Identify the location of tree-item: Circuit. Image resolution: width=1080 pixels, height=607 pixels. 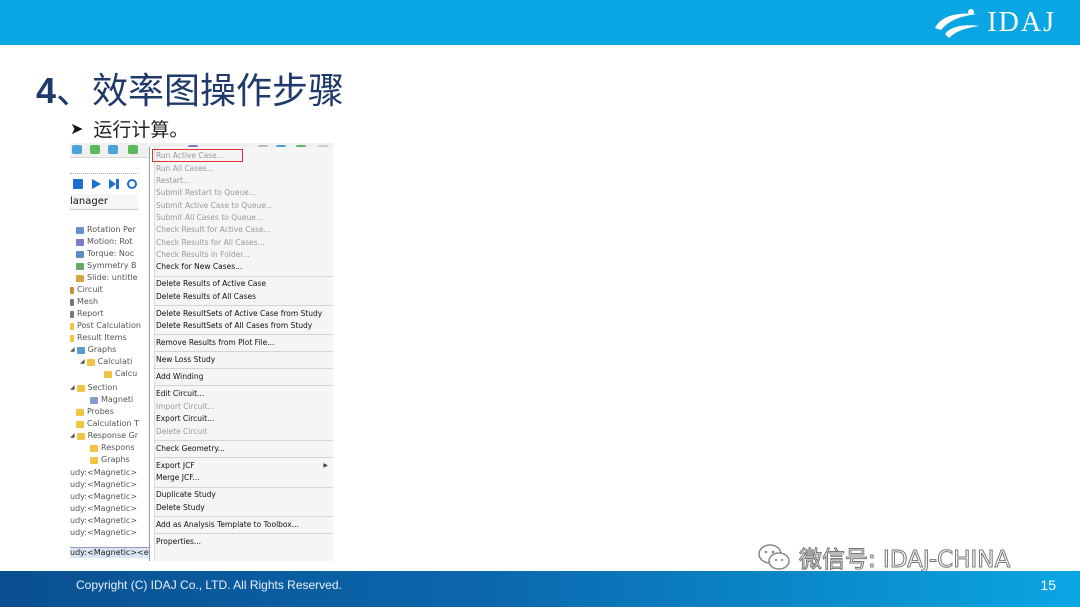
(86, 290).